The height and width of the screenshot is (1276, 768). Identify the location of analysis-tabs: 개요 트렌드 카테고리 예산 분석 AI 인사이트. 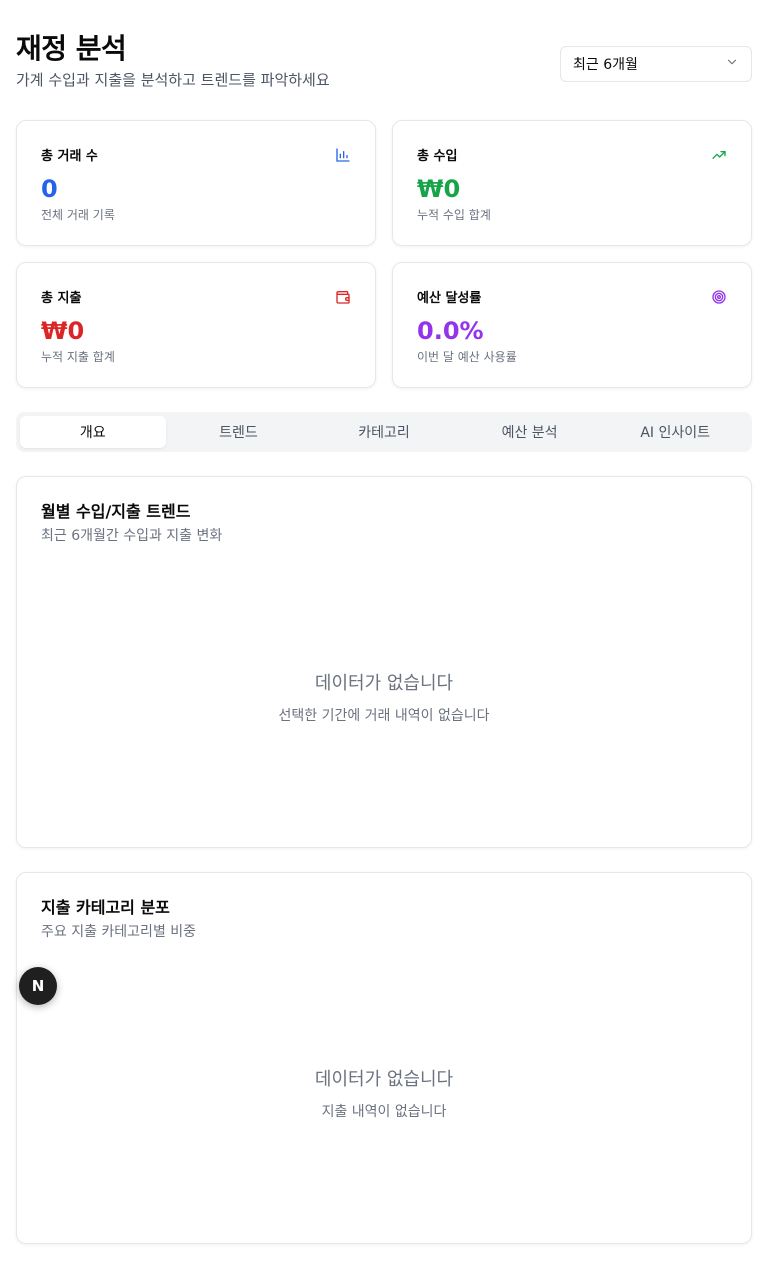
(384, 432).